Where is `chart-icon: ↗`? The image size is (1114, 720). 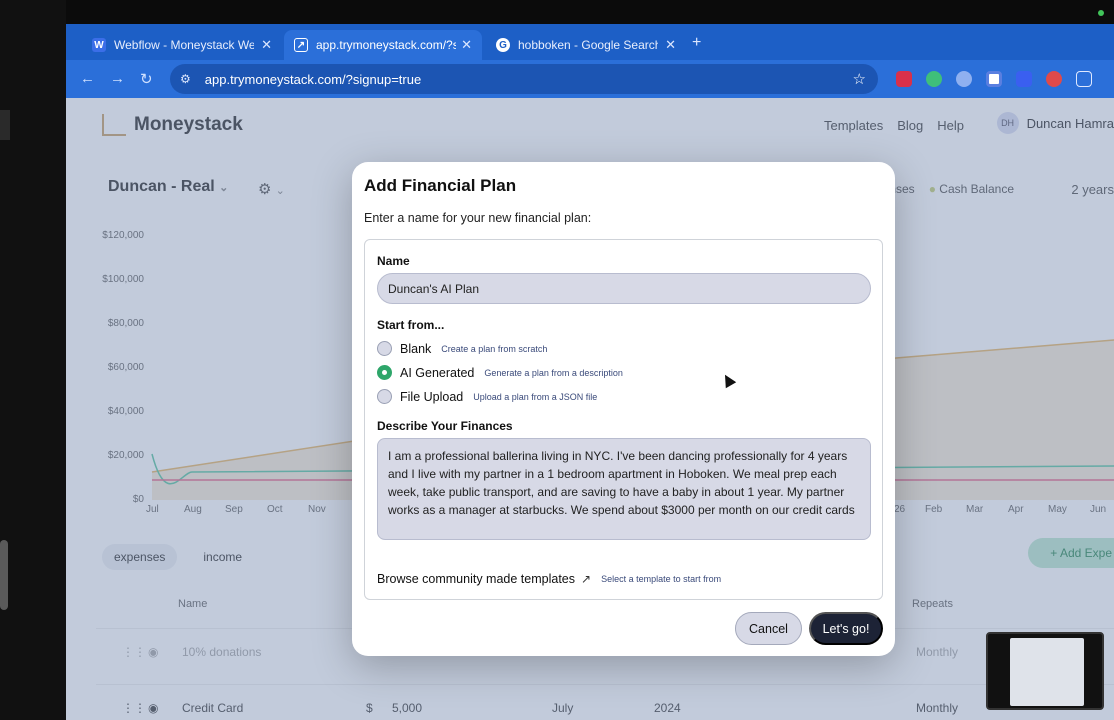
chart-icon: ↗ is located at coordinates (301, 45).